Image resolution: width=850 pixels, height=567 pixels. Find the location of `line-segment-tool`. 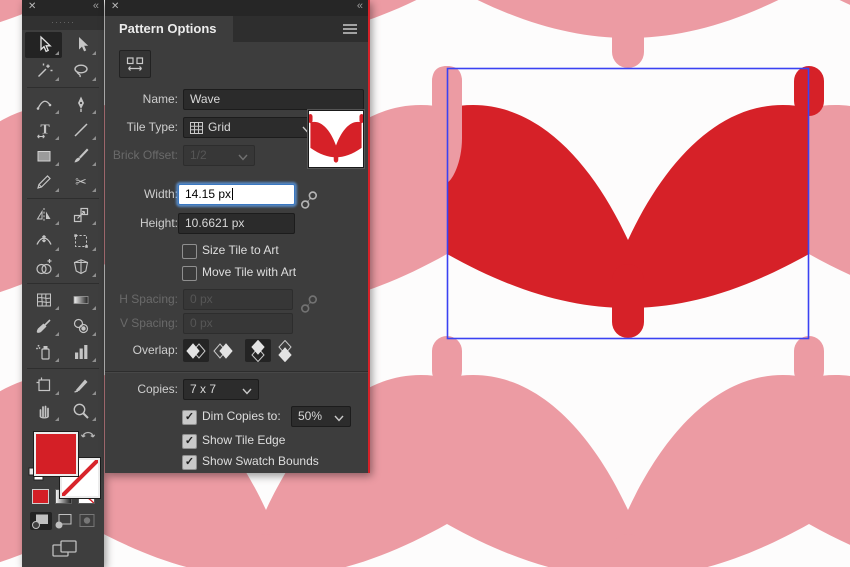

line-segment-tool is located at coordinates (80, 130).